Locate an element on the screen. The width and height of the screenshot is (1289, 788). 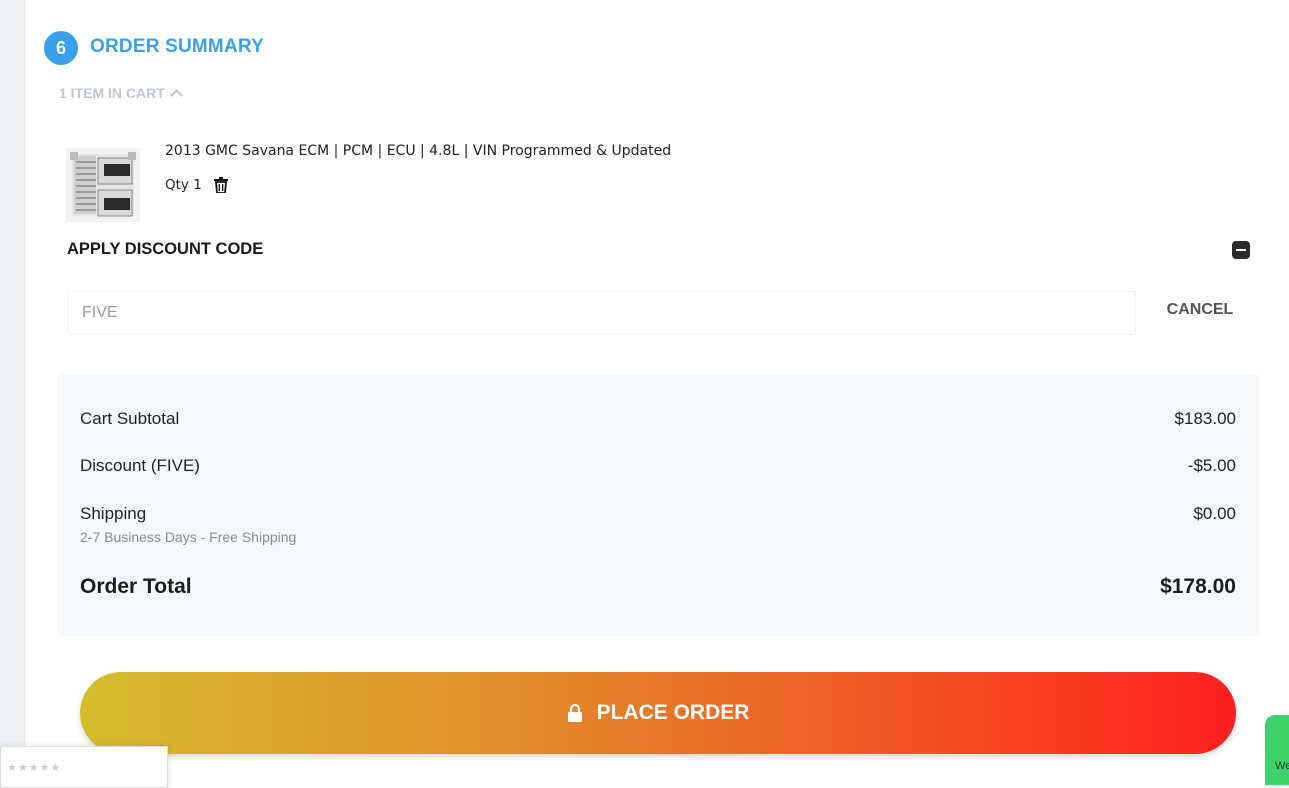
order-total-label: Order Total is located at coordinates (136, 586).